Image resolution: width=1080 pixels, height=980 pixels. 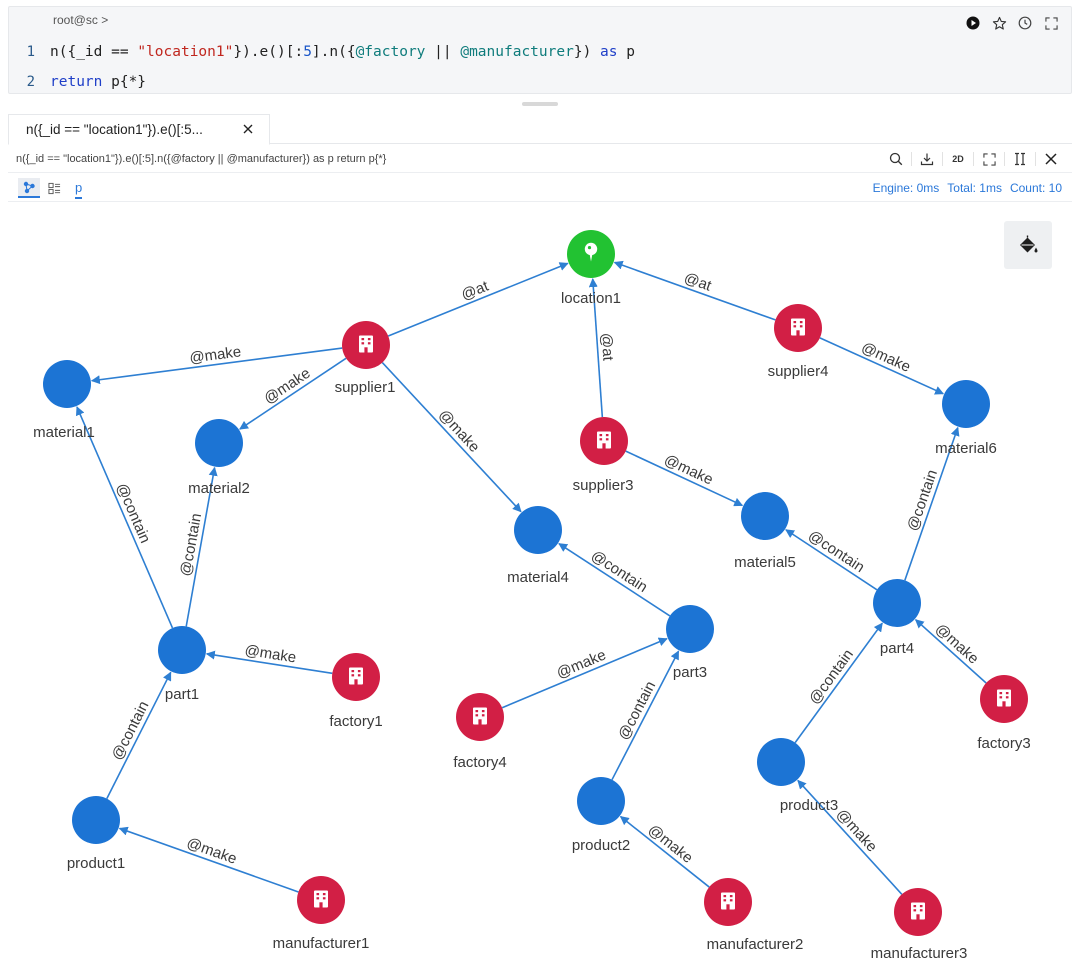 I want to click on node-product1: product1, so click(x=96, y=834).